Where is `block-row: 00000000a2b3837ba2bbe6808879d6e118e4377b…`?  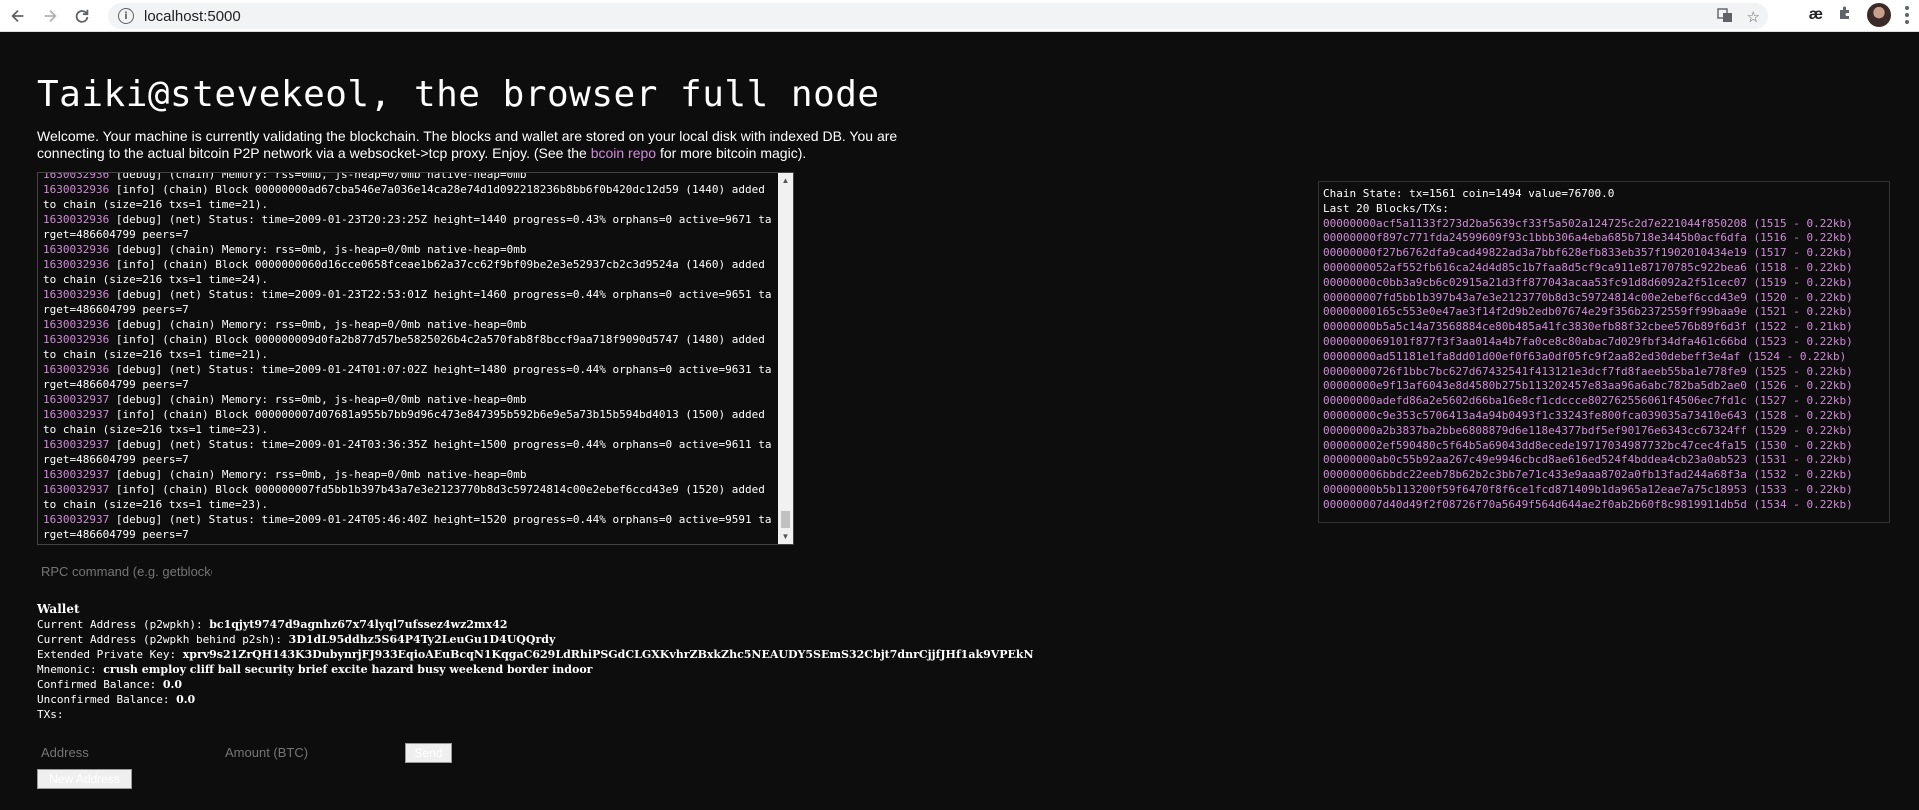
block-row: 00000000a2b3837ba2bbe6808879d6e118e4377b… is located at coordinates (1604, 431).